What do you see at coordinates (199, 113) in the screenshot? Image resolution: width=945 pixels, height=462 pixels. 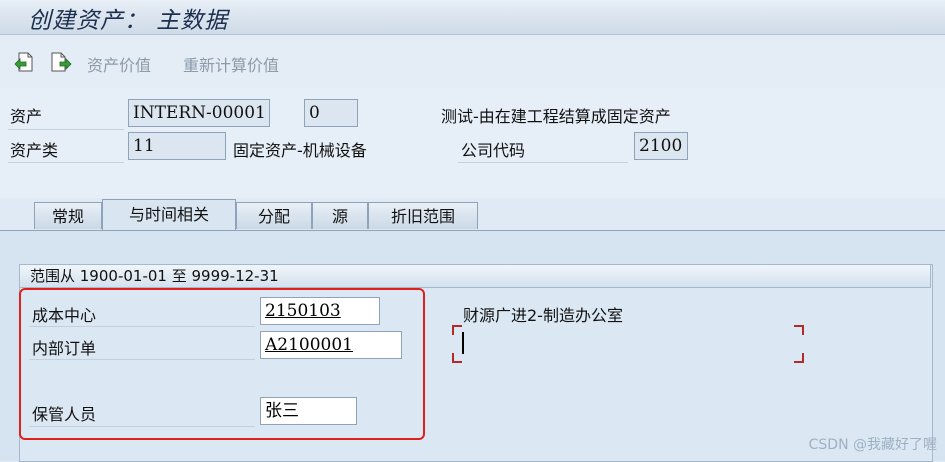 I see `asset-number-field: INTERN-00001` at bounding box center [199, 113].